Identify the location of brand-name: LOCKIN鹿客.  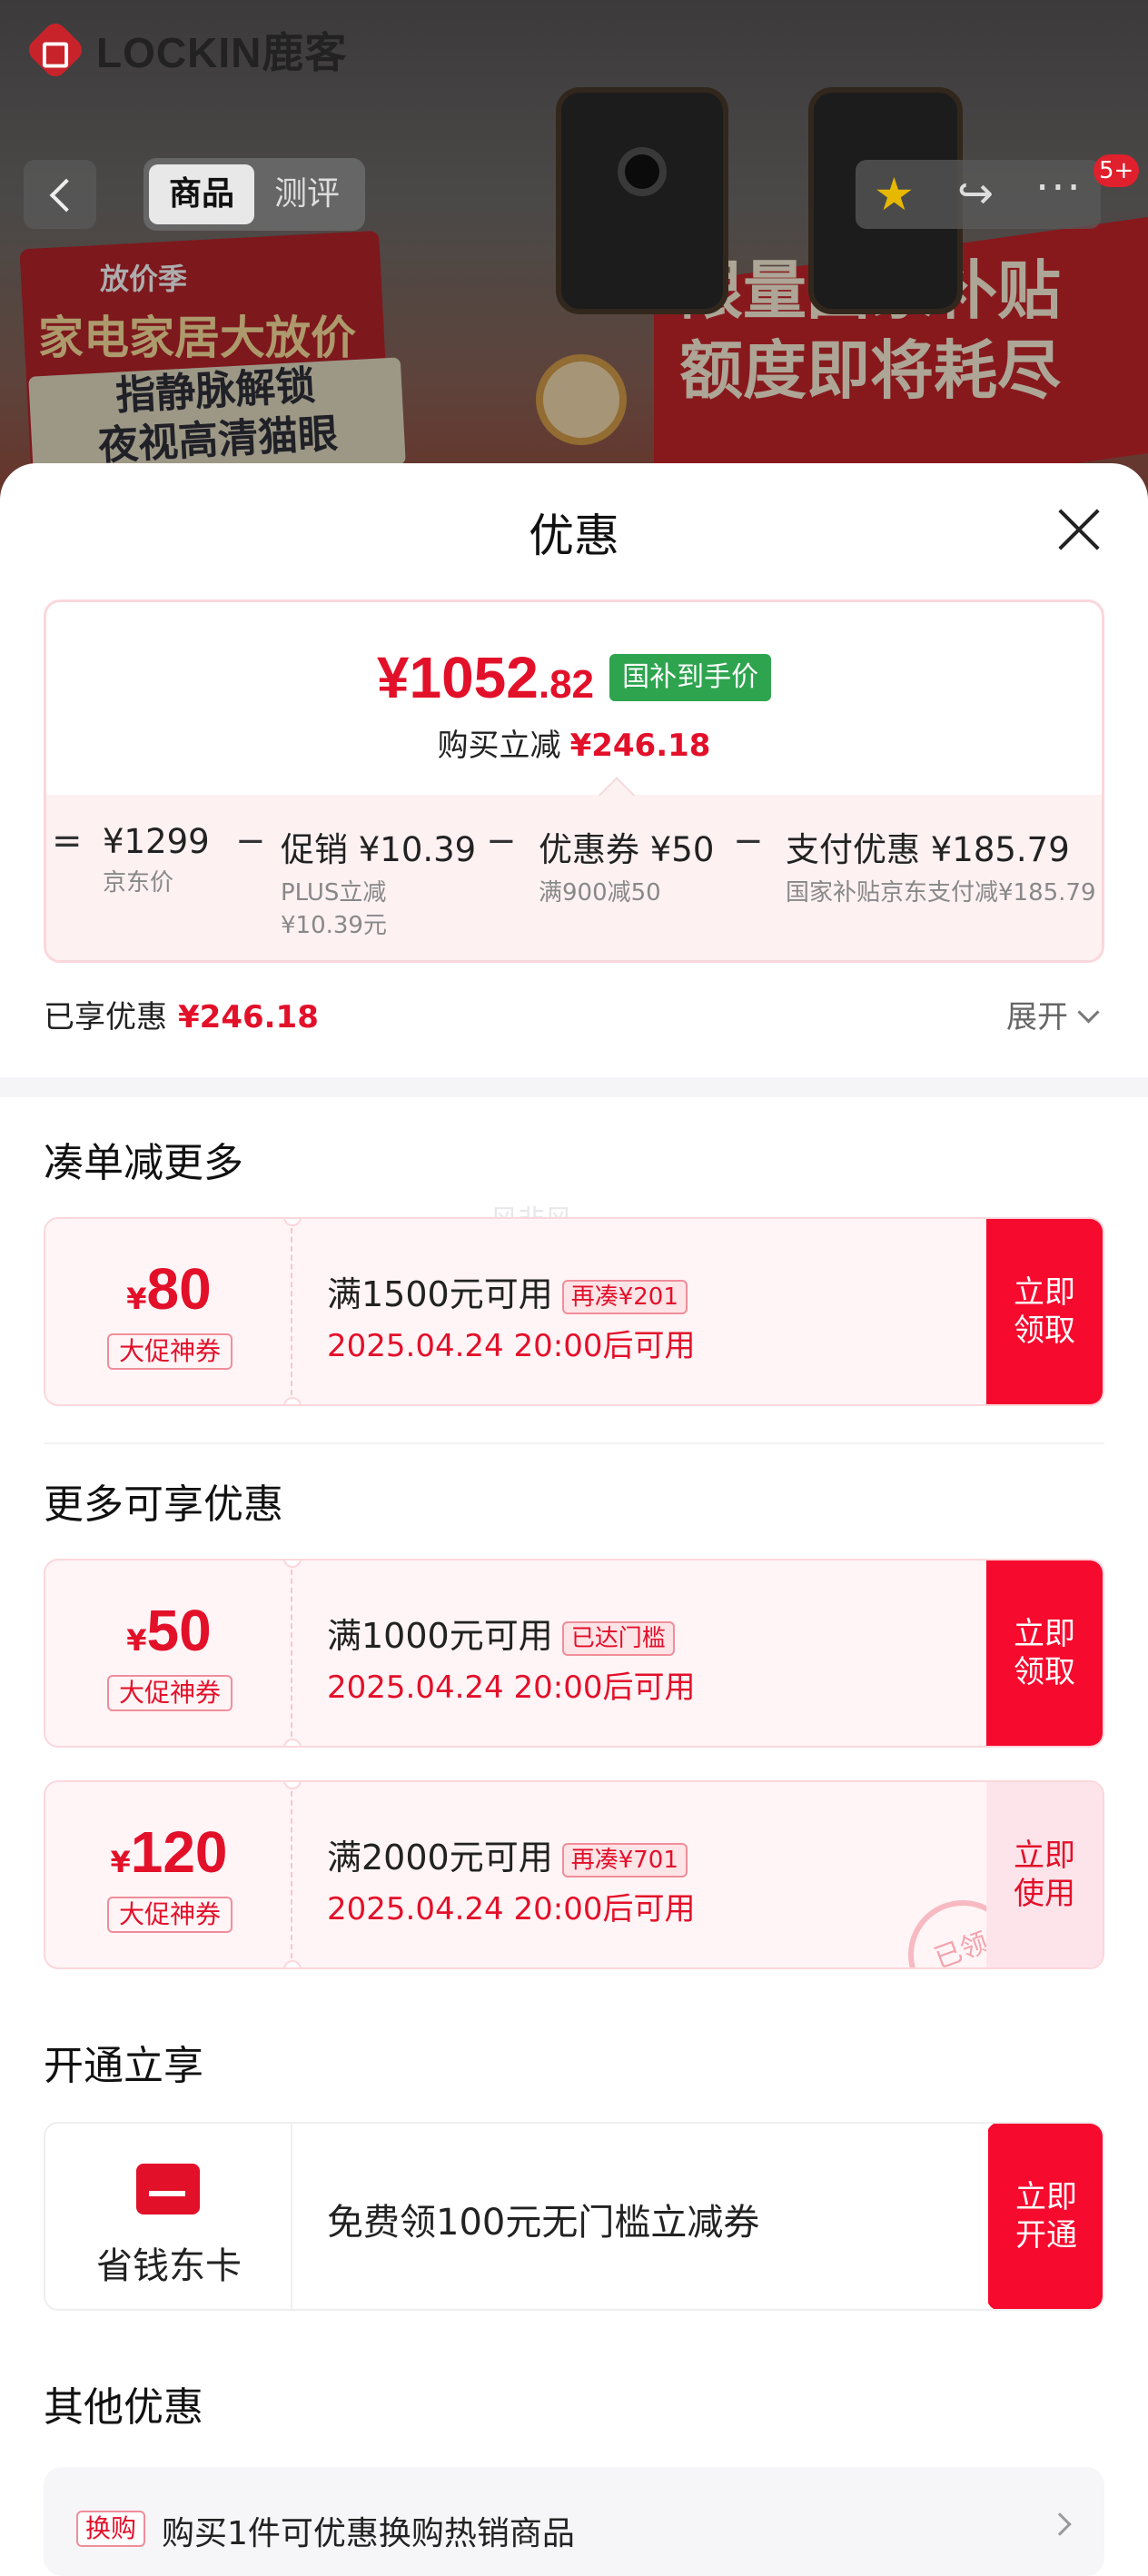
(222, 52).